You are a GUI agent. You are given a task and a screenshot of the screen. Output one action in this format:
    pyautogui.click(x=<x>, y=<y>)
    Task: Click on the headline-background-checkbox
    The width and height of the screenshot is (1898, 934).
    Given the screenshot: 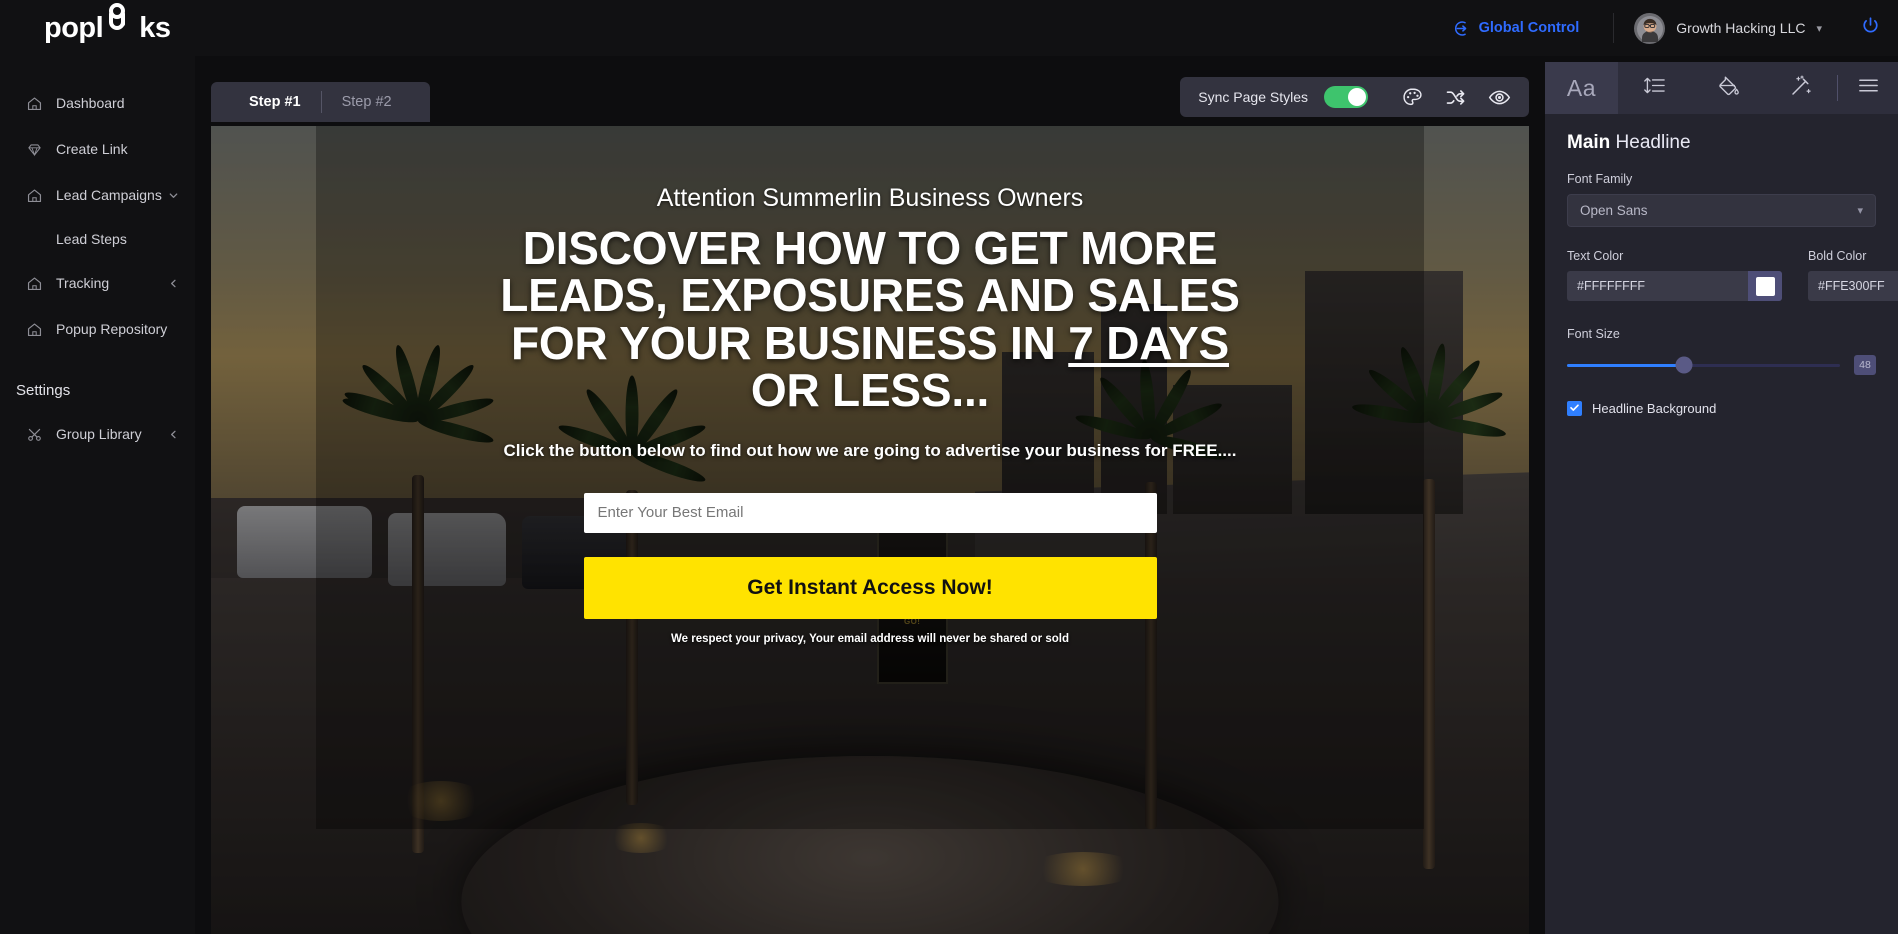 What is the action you would take?
    pyautogui.click(x=1574, y=408)
    